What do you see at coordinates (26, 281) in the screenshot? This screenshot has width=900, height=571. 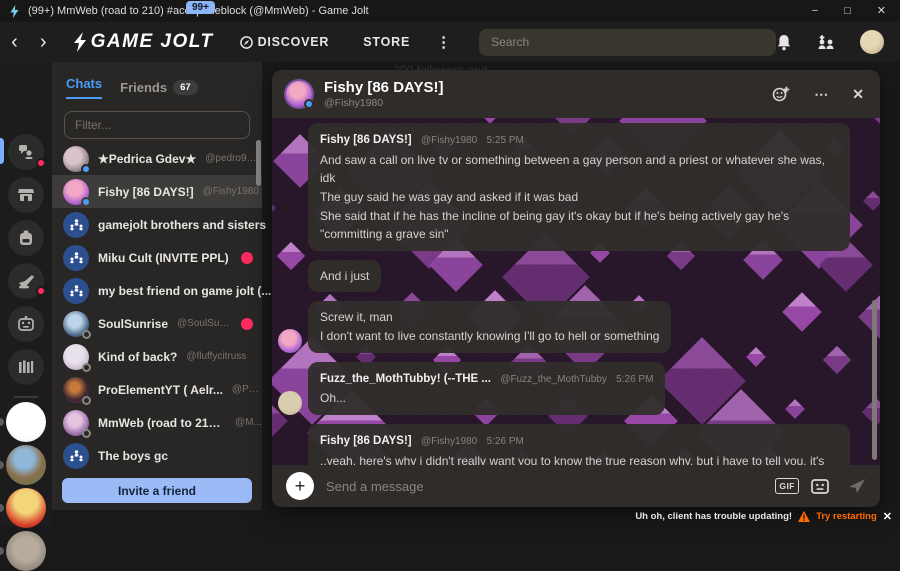 I see `hand-gesture-icon` at bounding box center [26, 281].